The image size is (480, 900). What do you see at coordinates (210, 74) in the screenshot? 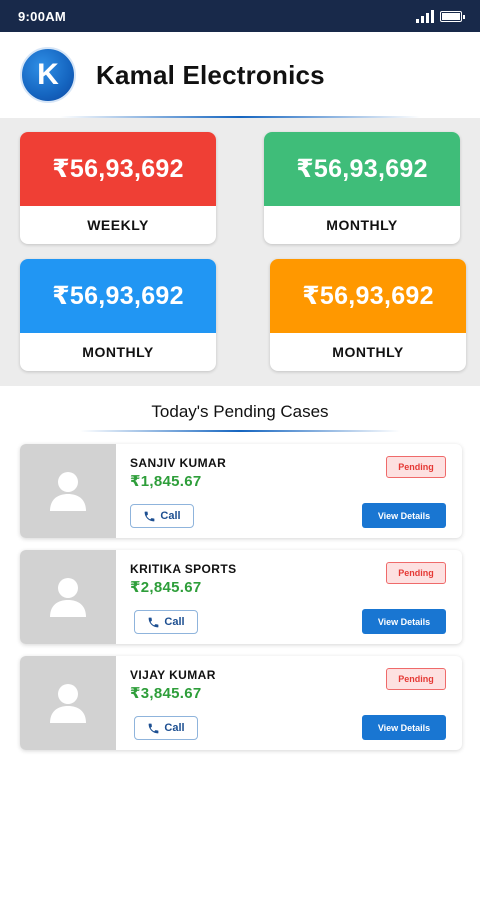
I see `app-title: Kamal Electronics` at bounding box center [210, 74].